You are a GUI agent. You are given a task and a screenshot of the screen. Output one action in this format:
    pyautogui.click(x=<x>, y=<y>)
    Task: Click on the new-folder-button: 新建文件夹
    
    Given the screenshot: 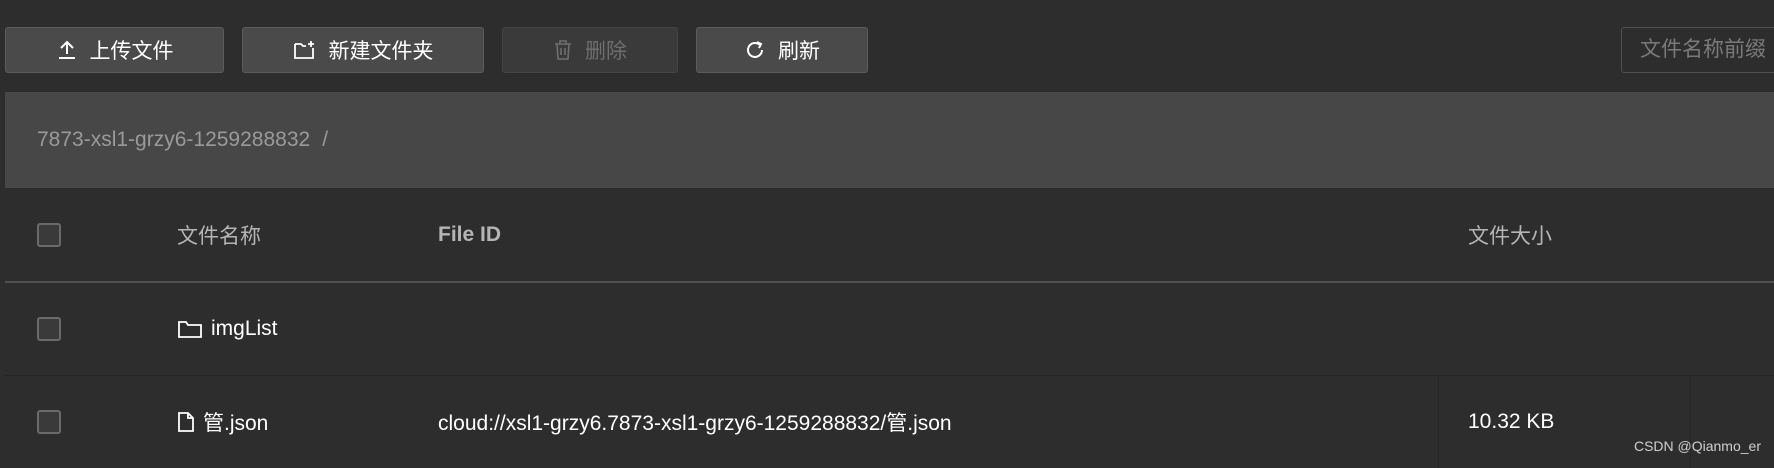 What is the action you would take?
    pyautogui.click(x=363, y=50)
    